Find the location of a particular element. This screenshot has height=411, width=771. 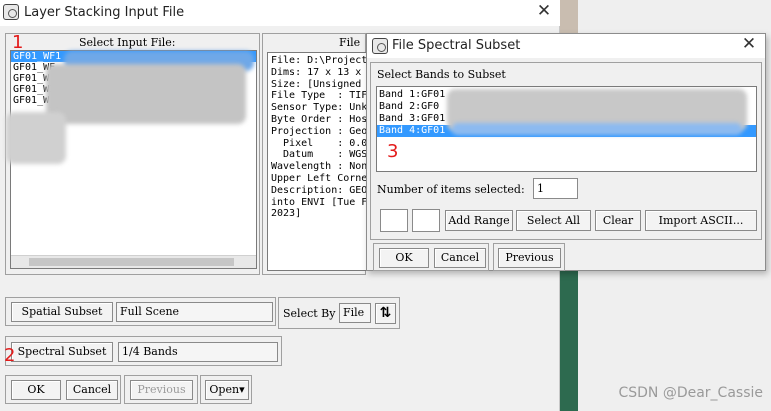

dialog-title: File Spectral Subset is located at coordinates (456, 45).